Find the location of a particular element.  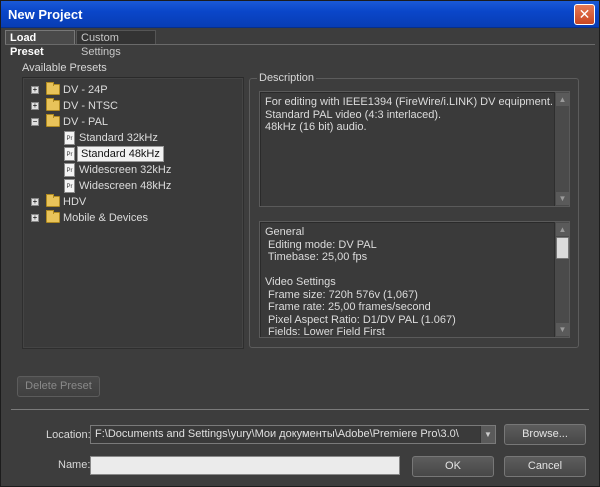

location-label: Location: is located at coordinates (68, 435).